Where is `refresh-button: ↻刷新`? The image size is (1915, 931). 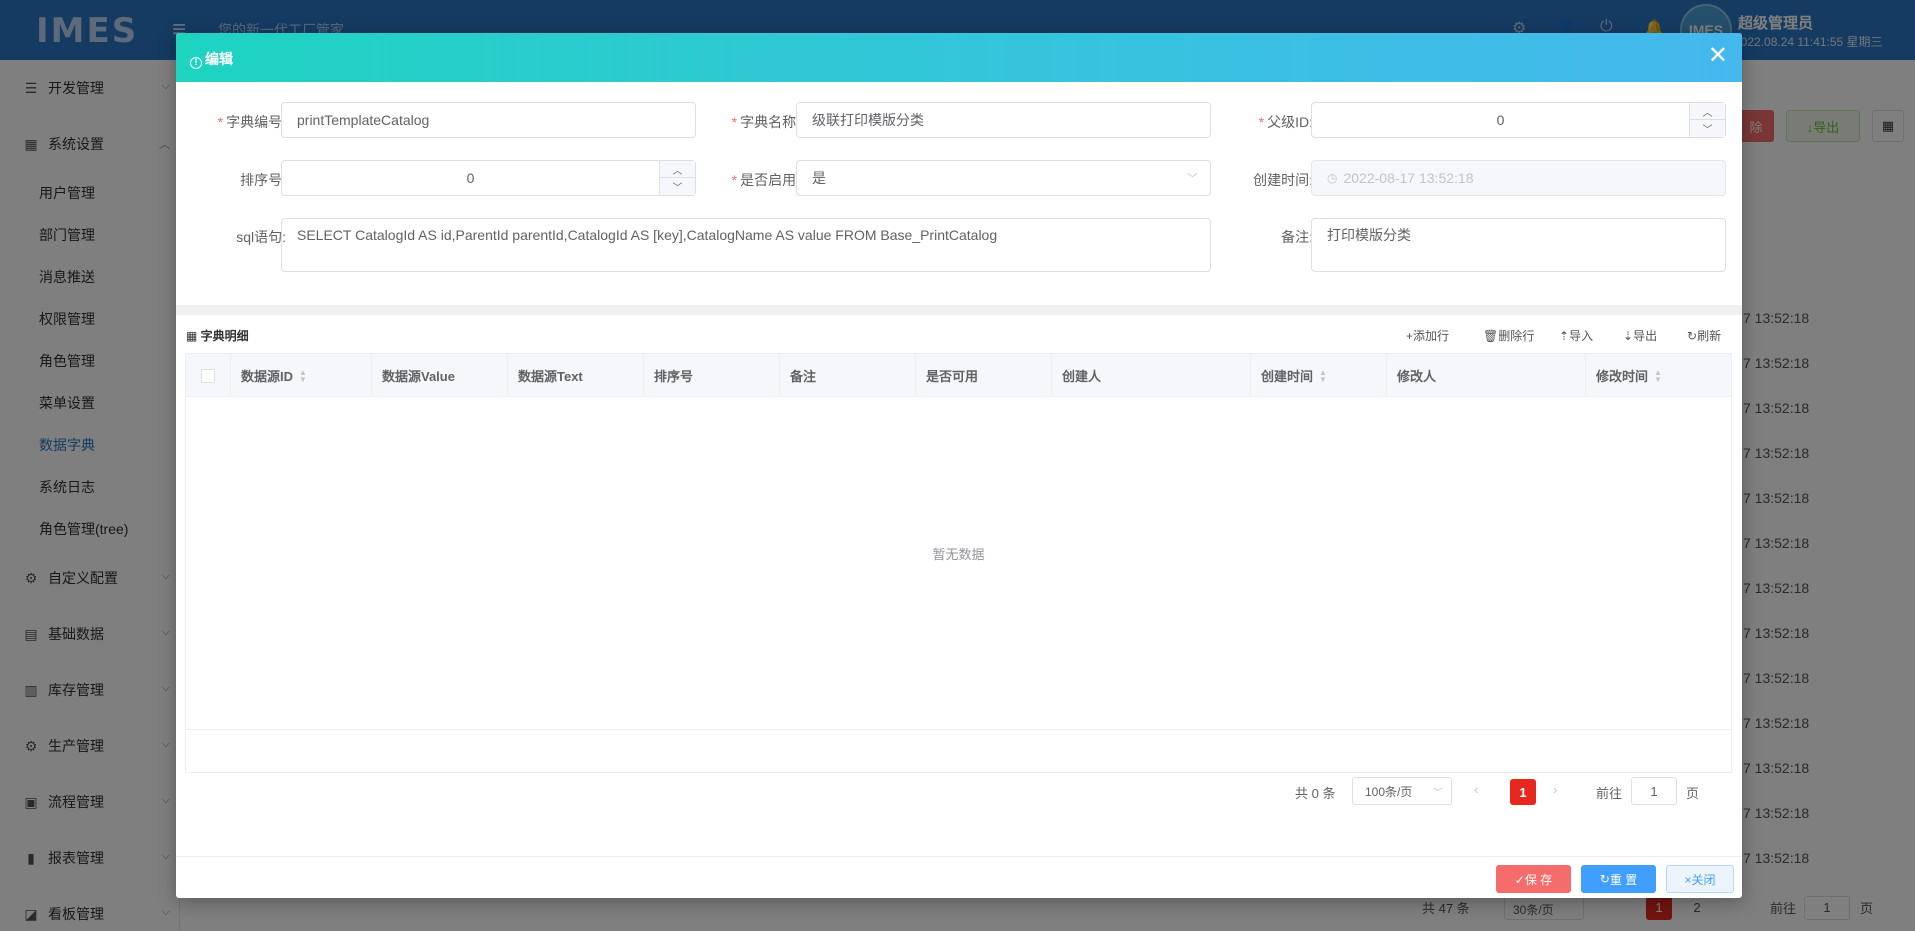 refresh-button: ↻刷新 is located at coordinates (1704, 335).